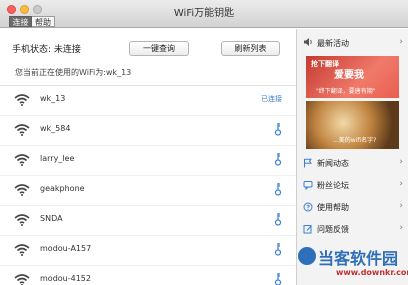  I want to click on wifi-row: larry_lee, so click(148, 161).